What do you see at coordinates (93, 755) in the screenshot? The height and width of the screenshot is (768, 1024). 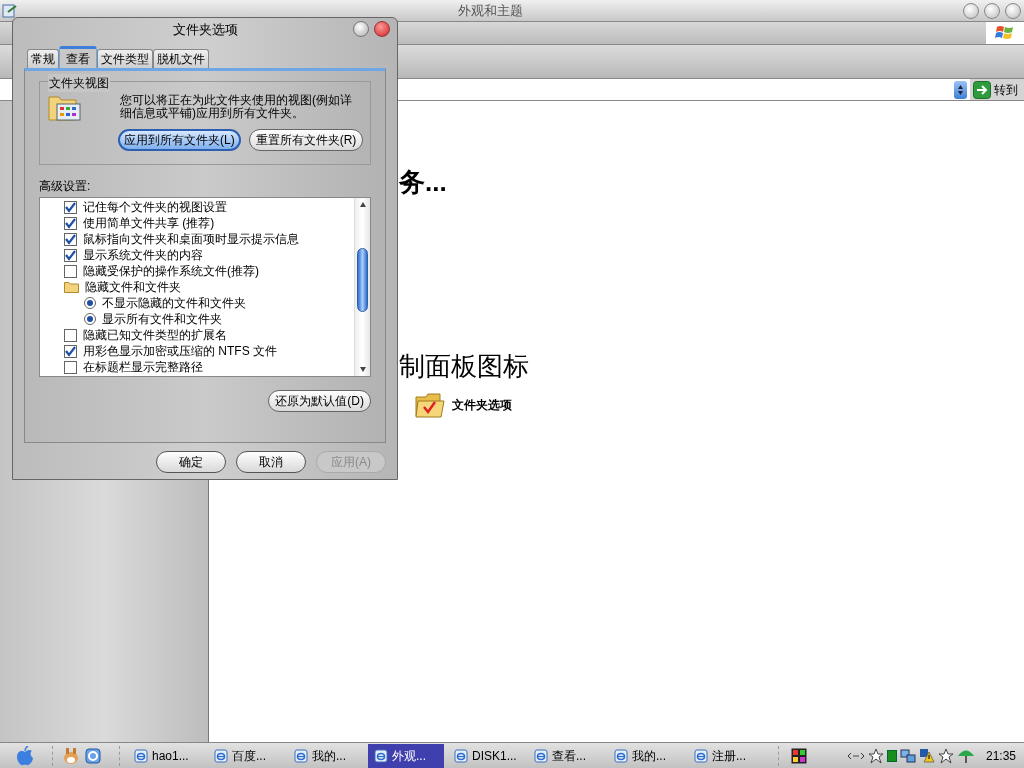 I see `browser-icon` at bounding box center [93, 755].